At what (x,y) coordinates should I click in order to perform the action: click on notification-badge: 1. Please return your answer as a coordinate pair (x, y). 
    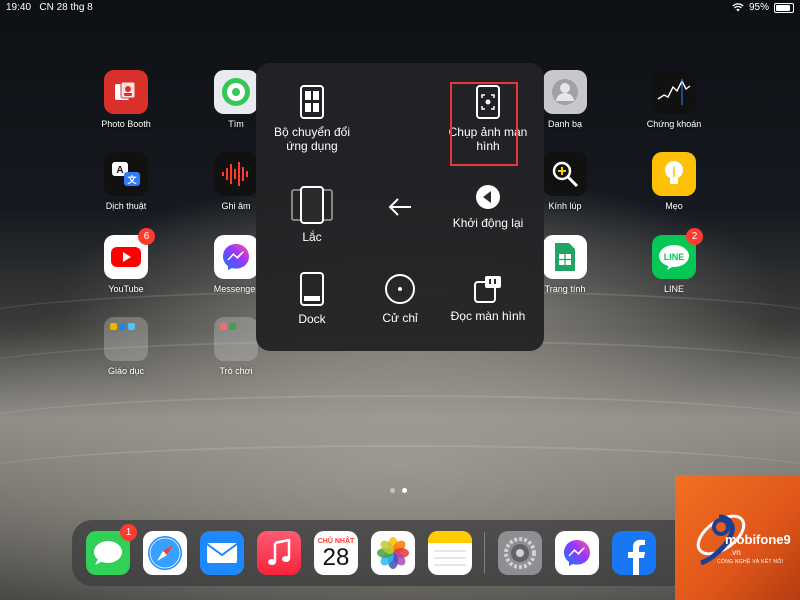
    Looking at the image, I should click on (128, 532).